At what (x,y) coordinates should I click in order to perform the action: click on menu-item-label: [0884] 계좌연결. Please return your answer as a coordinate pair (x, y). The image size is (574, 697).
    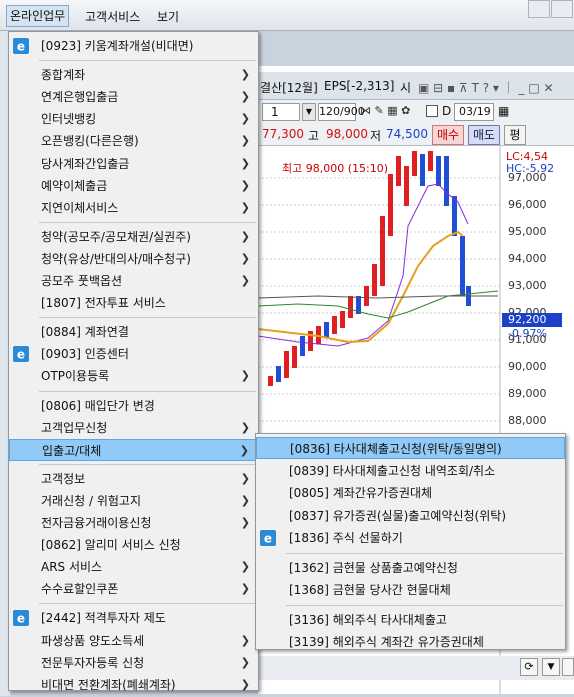
    Looking at the image, I should click on (85, 332).